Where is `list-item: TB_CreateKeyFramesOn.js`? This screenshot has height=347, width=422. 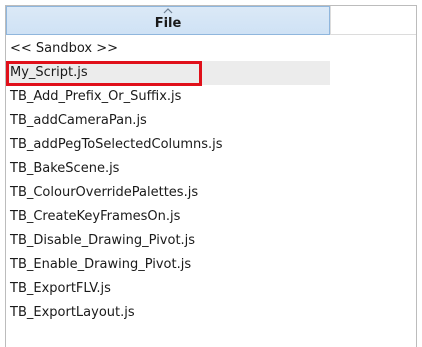
list-item: TB_CreateKeyFramesOn.js is located at coordinates (168, 217).